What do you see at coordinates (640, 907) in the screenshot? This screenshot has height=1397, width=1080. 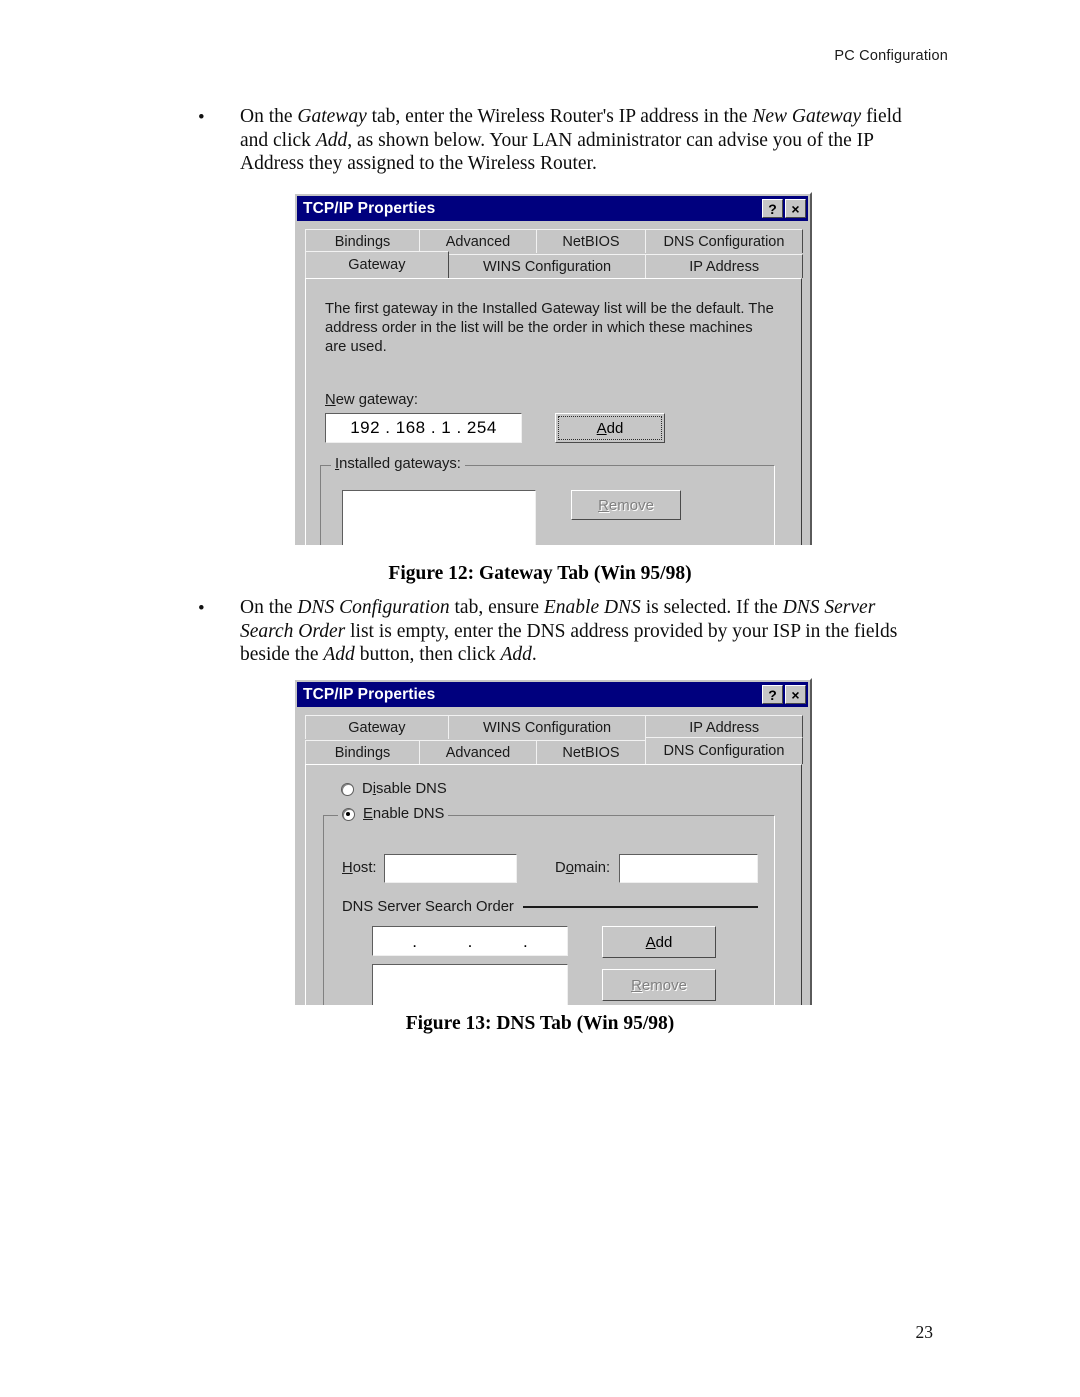 I see `divider` at bounding box center [640, 907].